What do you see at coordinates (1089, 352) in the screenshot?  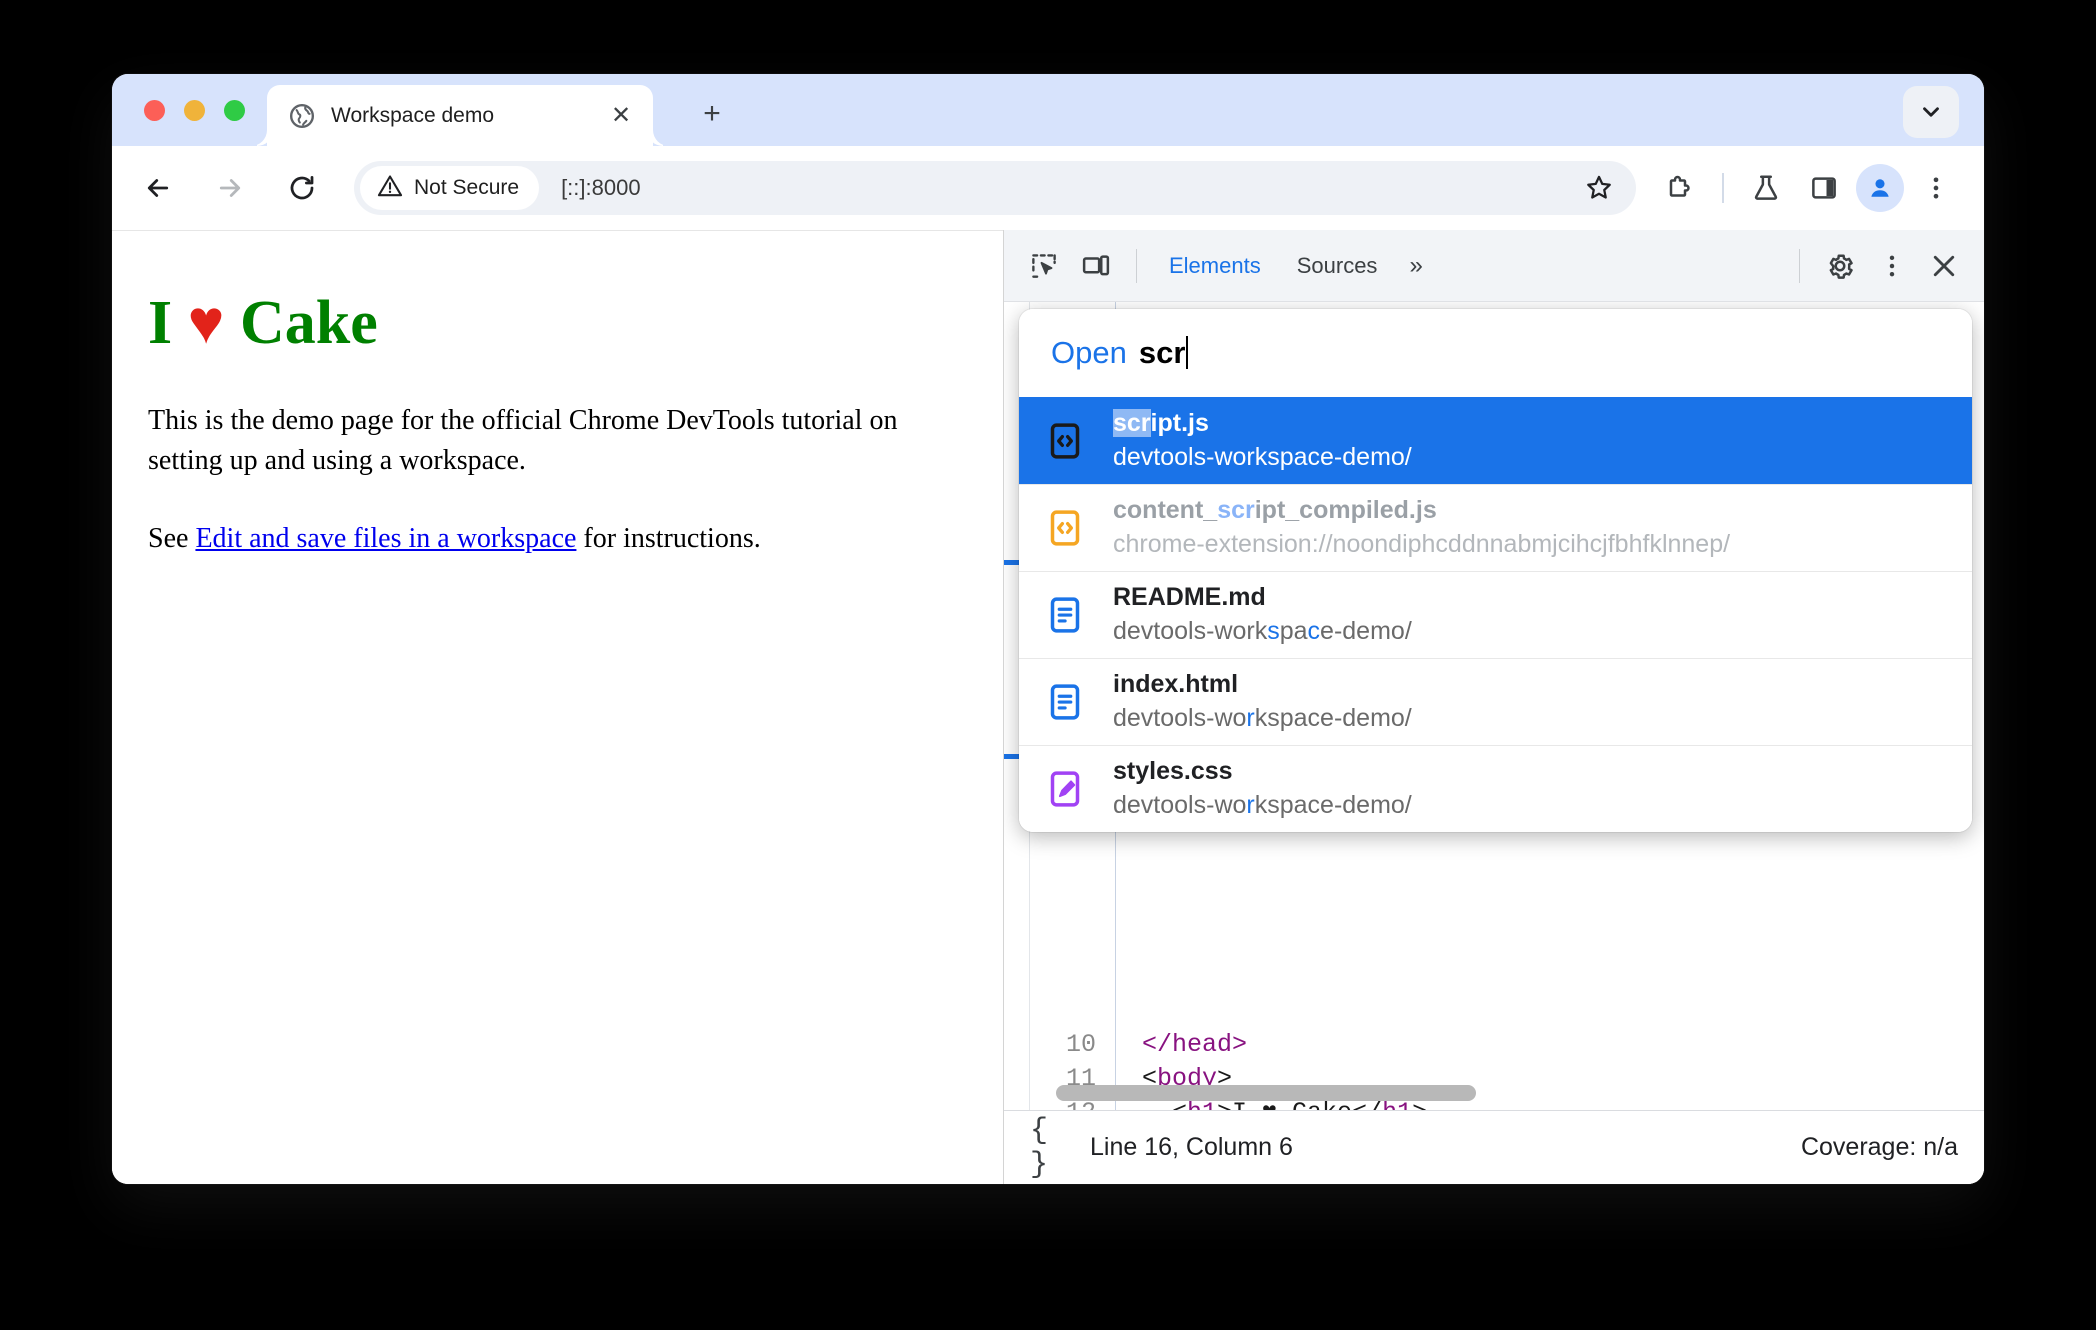 I see `quick-open-prefix-label: Open` at bounding box center [1089, 352].